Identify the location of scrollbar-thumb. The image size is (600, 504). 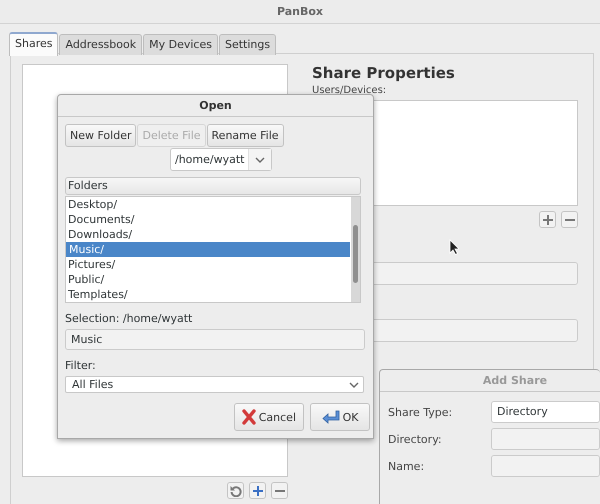
(355, 254).